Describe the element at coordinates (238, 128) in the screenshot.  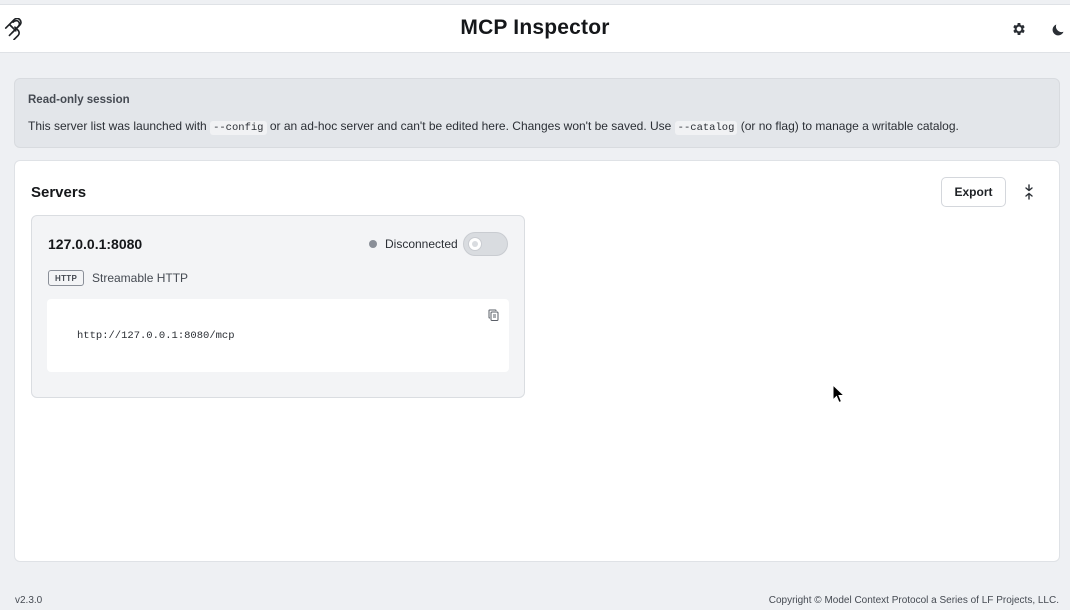
I see `config-flag-code: --config` at that location.